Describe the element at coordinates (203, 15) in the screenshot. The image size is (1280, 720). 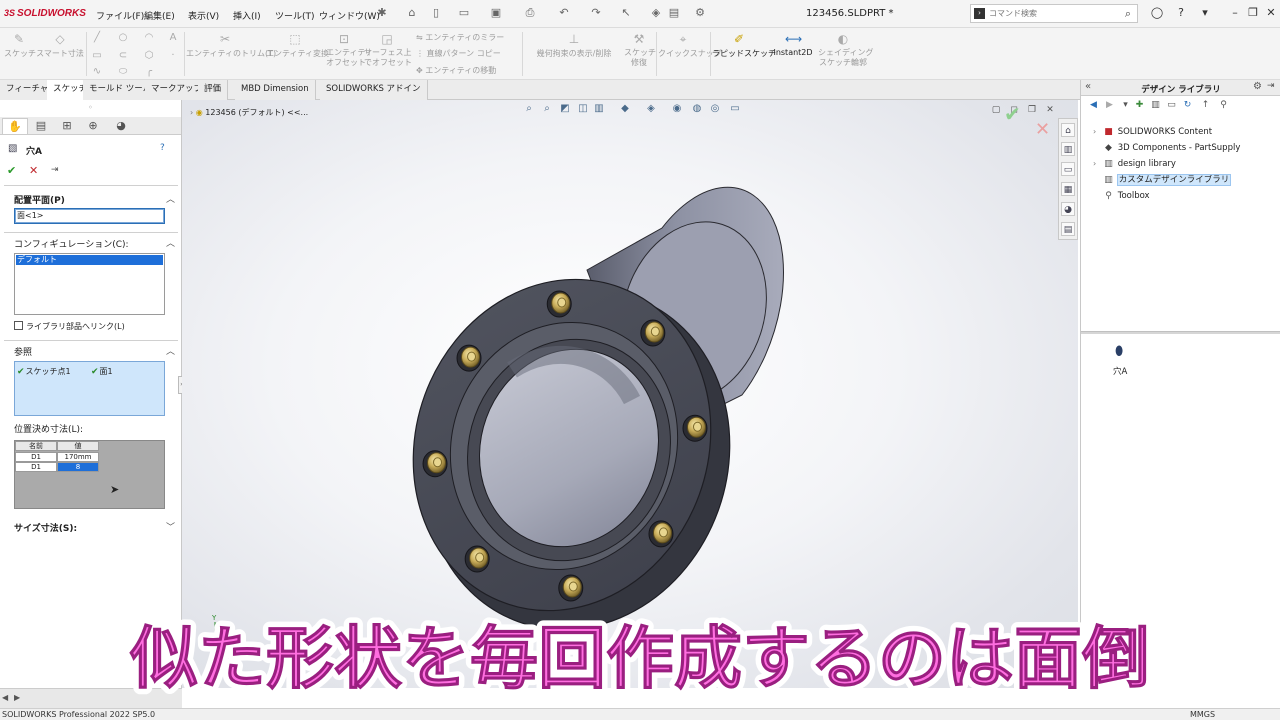
I see `menu-view: 表示(V)` at that location.